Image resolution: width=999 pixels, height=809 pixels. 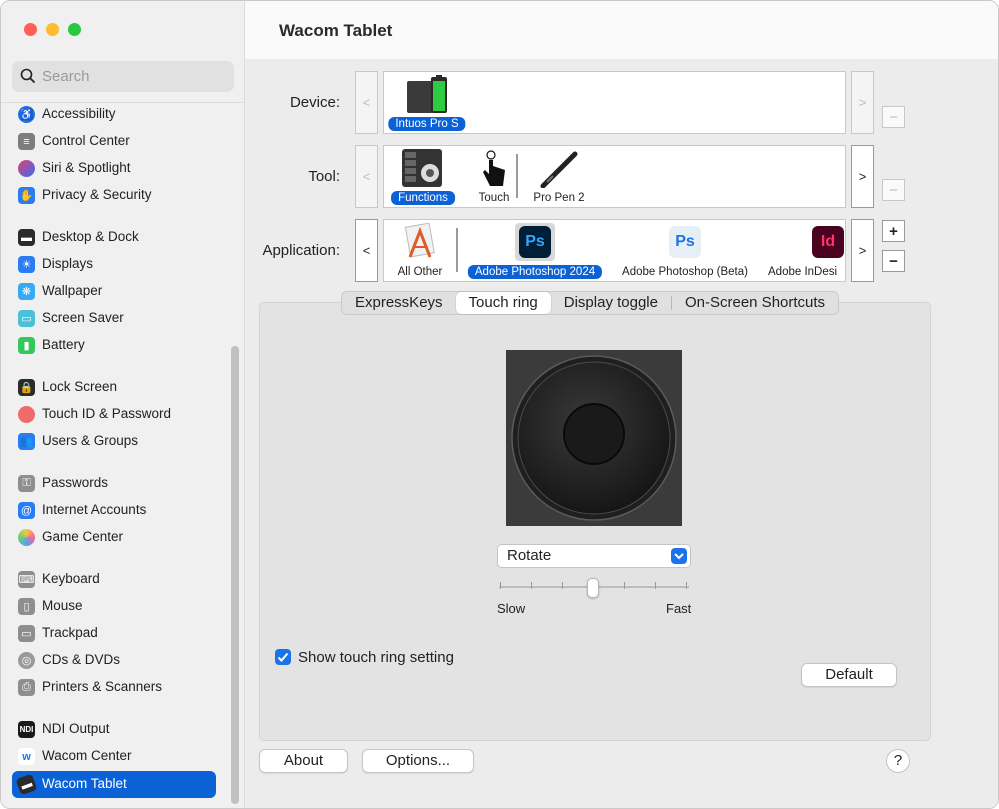 What do you see at coordinates (114, 633) in the screenshot?
I see `sidebar-item-trackpad: ▭ Trackpad` at bounding box center [114, 633].